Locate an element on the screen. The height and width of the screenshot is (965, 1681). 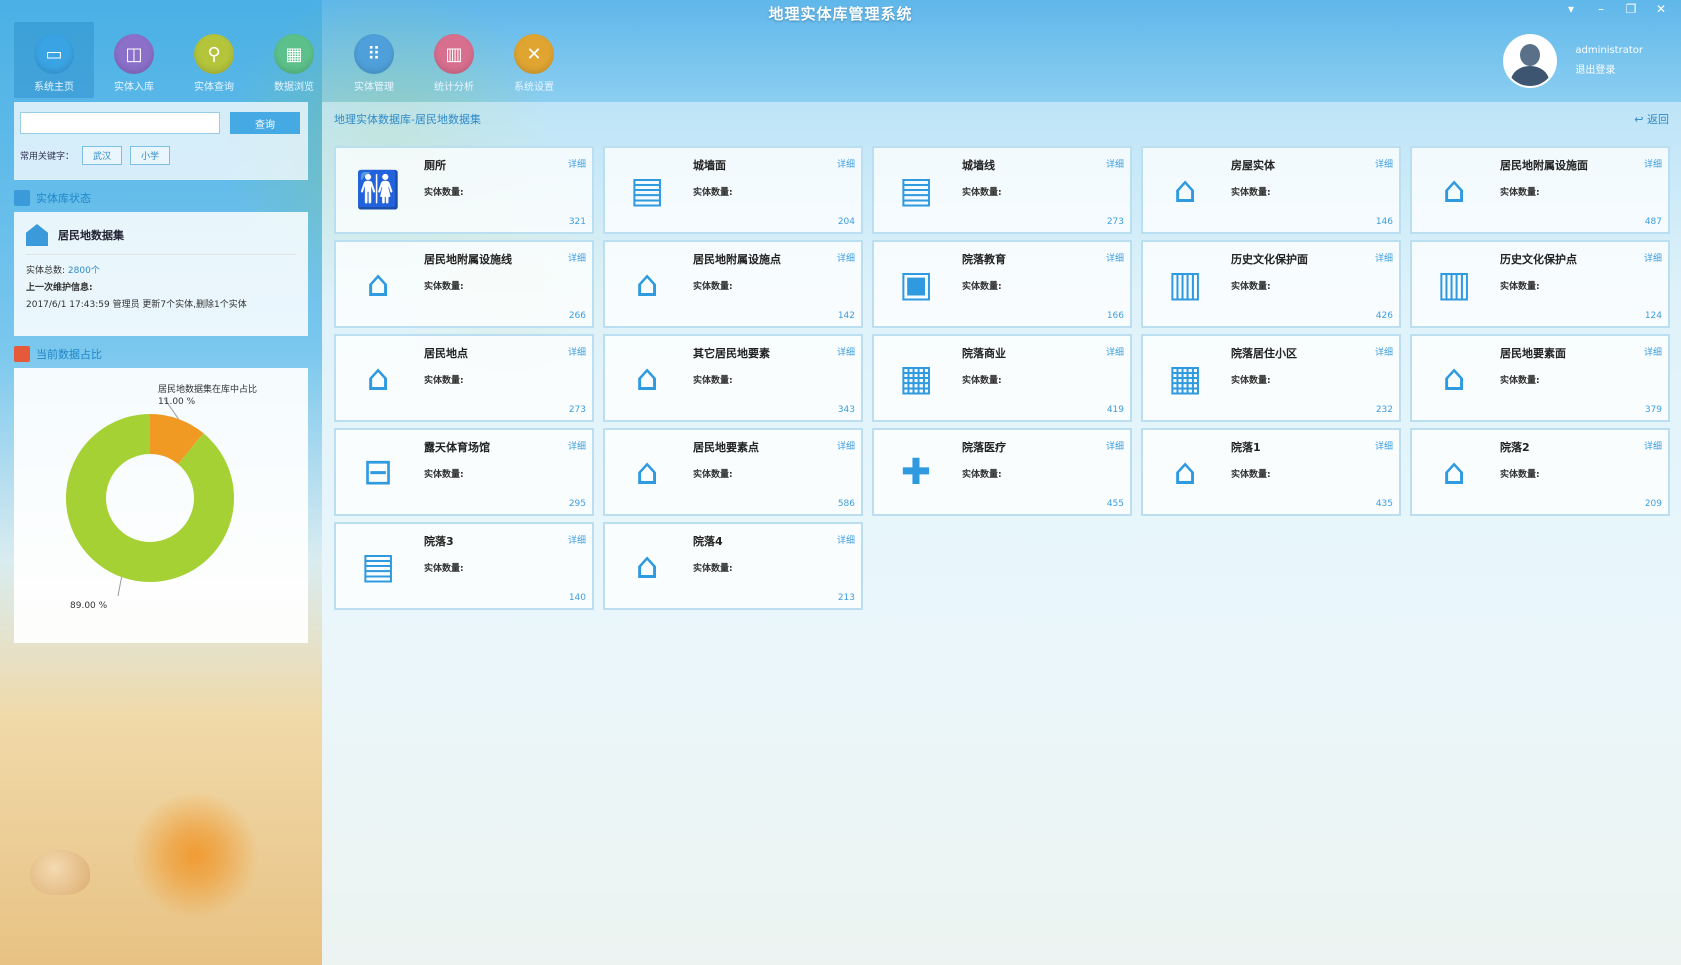
card-count: 266 is located at coordinates (577, 316).